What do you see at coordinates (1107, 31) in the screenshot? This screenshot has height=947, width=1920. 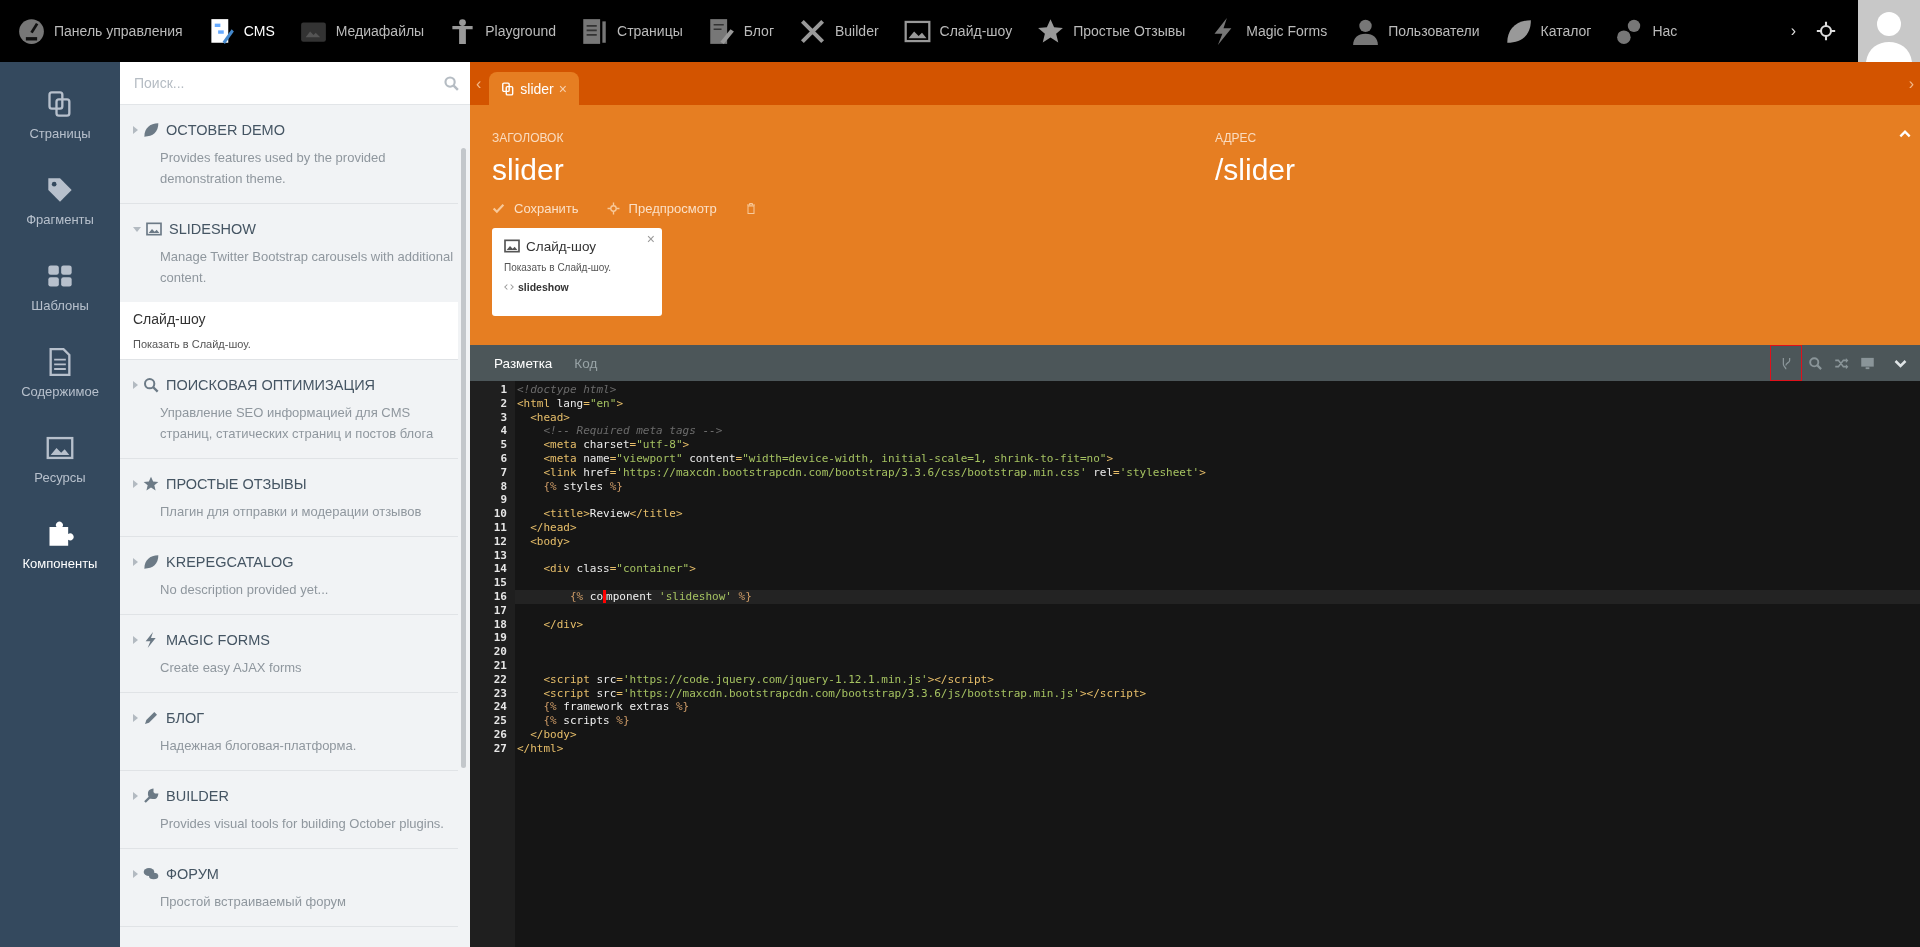 I see `nav-item: Простые Отзывы` at bounding box center [1107, 31].